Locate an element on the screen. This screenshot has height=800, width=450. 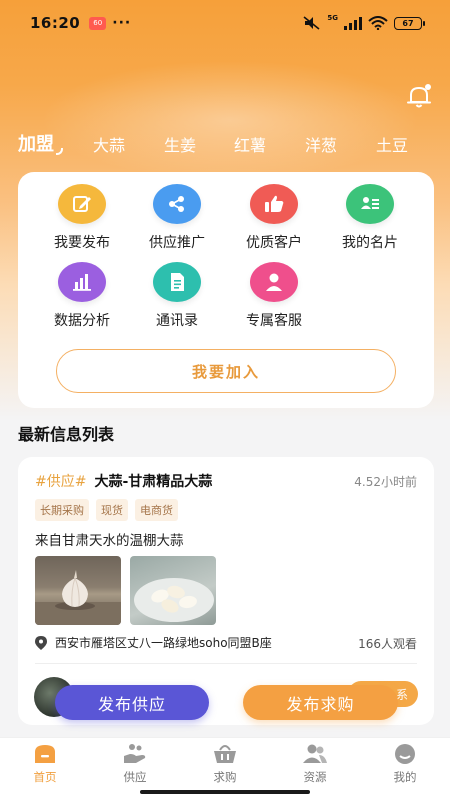
info-title: 大蒜-甘肃精品大蒜 is located at coordinates (153, 482).